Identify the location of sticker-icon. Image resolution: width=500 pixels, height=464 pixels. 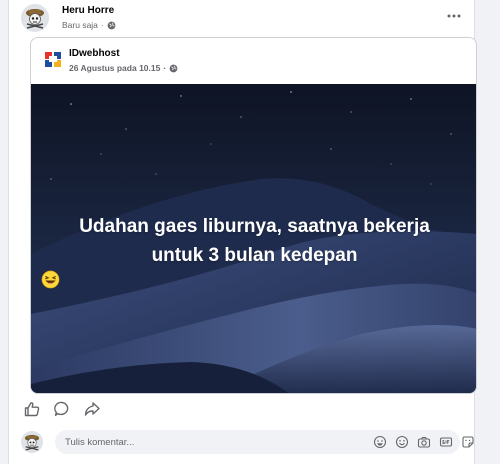
(380, 442).